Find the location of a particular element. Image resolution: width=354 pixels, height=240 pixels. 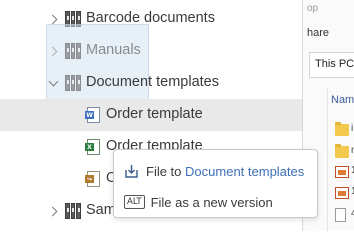

file-name: i is located at coordinates (352, 128).